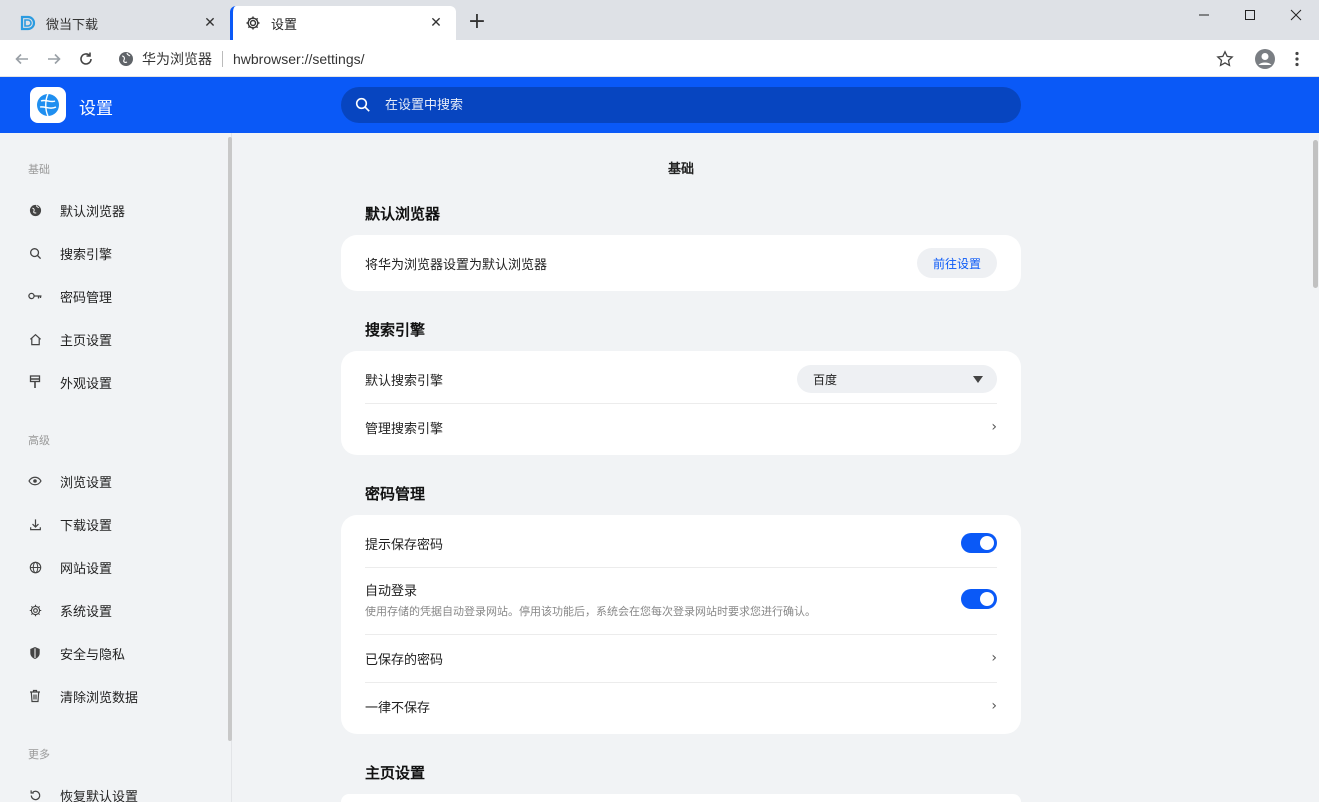 The height and width of the screenshot is (802, 1319). I want to click on sidebar-item-label: 系统设置, so click(86, 612).